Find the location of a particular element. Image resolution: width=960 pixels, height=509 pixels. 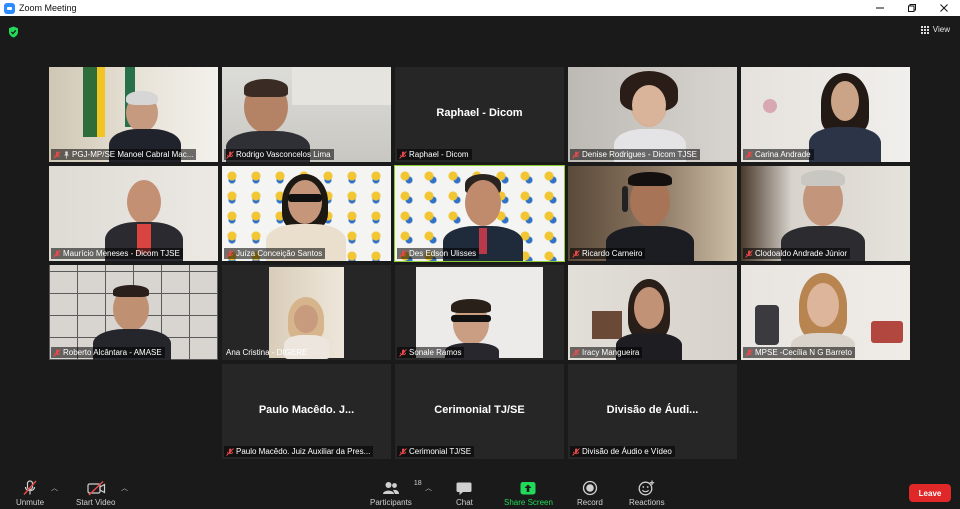

participant-tile: Denise Rodrigues - Dicom TJSE is located at coordinates (652, 114).